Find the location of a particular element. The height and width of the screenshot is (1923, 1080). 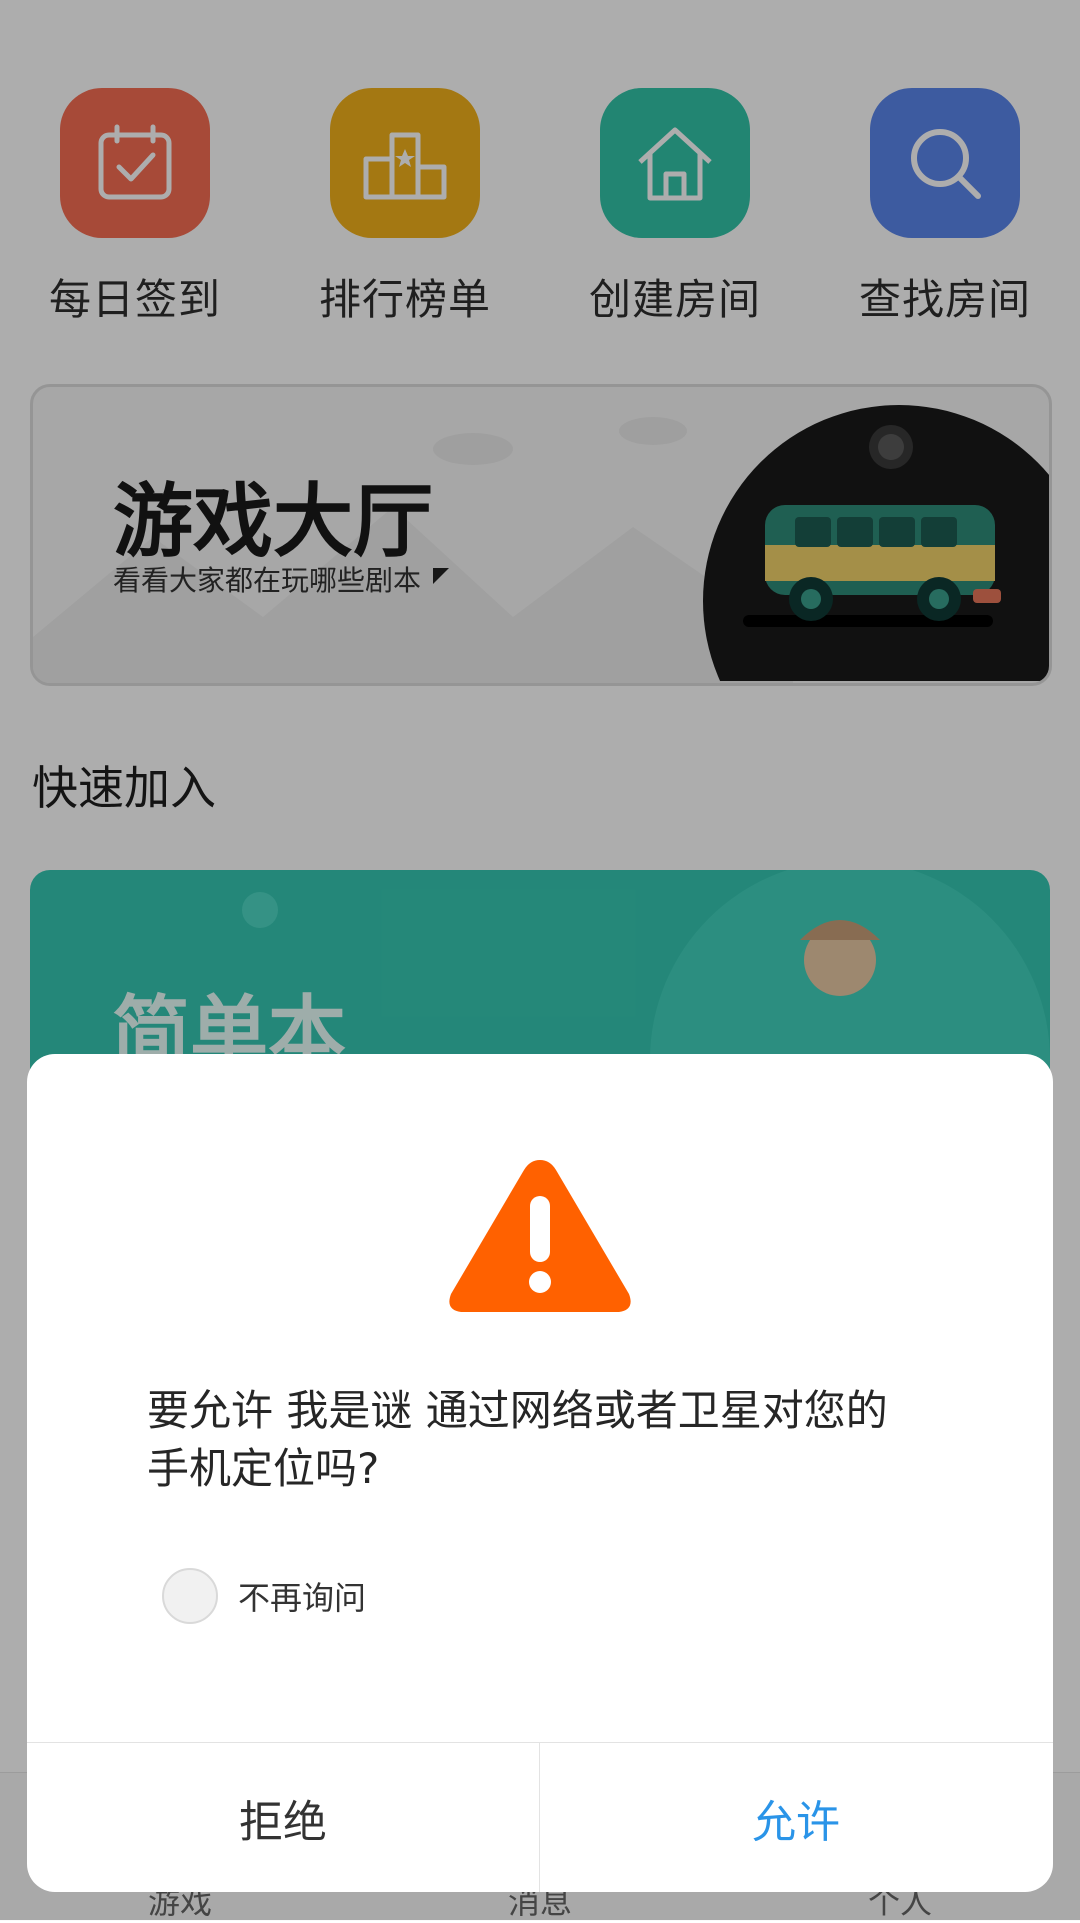

dont-ask-again-option: 不再询问 is located at coordinates (264, 1596).